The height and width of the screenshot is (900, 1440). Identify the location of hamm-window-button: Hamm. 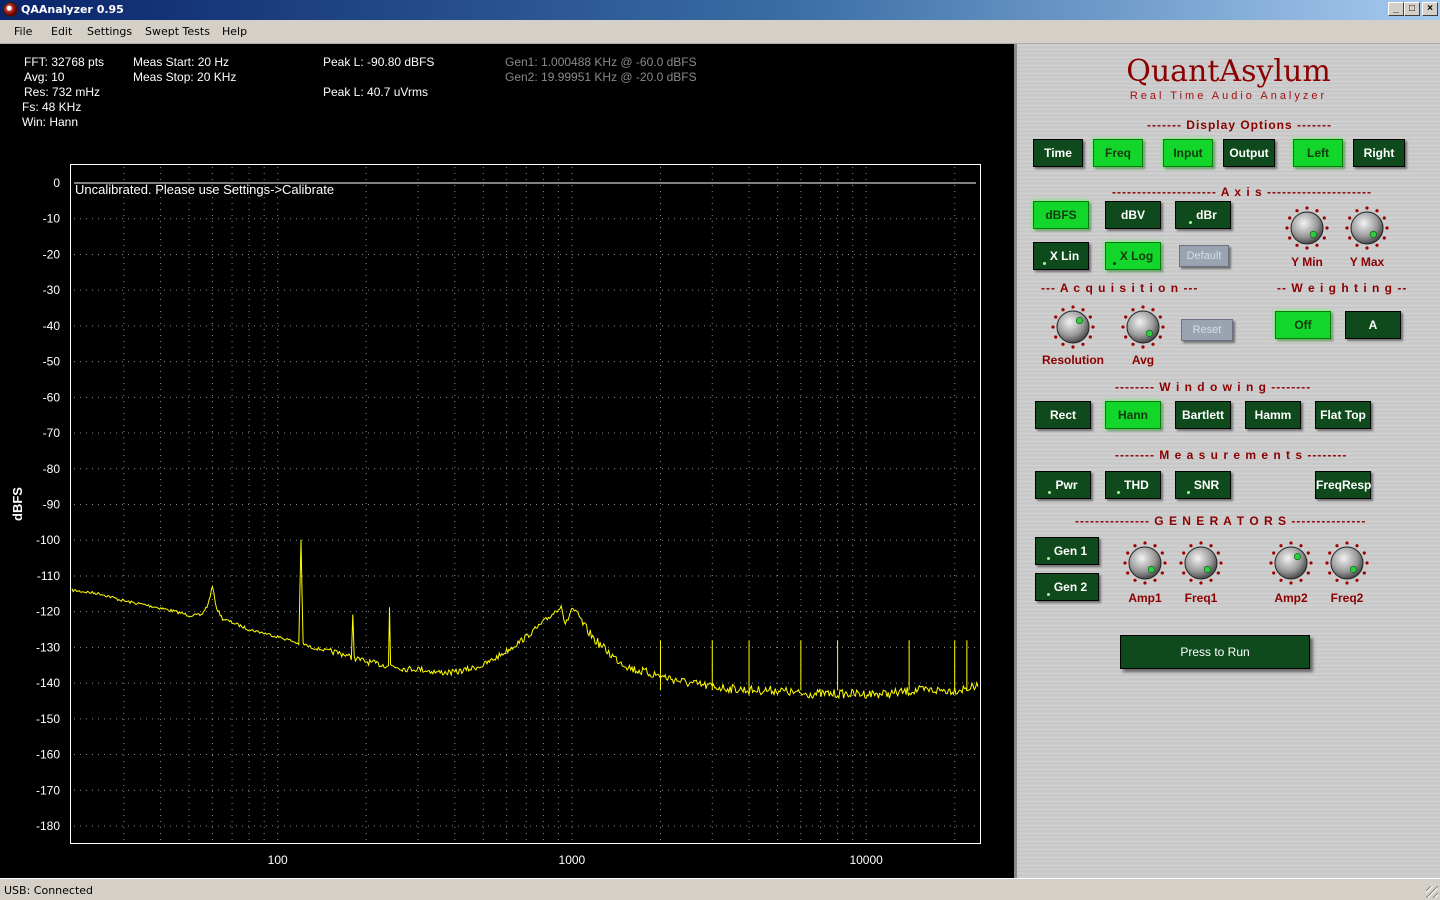
(1273, 415).